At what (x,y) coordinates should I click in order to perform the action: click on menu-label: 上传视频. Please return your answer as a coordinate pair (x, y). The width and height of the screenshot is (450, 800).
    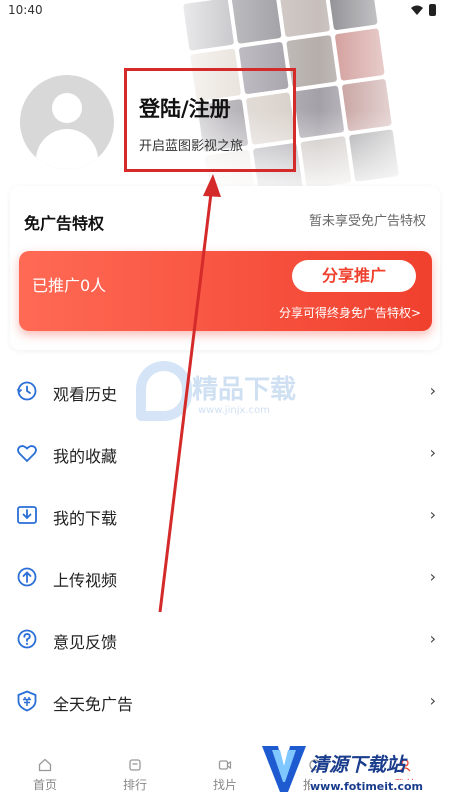
    Looking at the image, I should click on (85, 580).